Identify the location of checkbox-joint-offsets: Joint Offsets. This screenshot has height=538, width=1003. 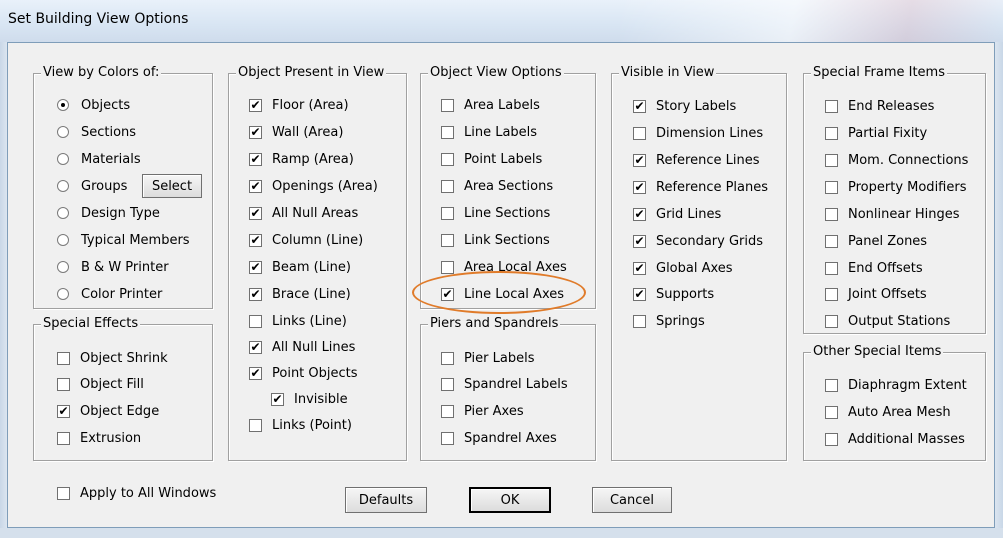
(876, 294).